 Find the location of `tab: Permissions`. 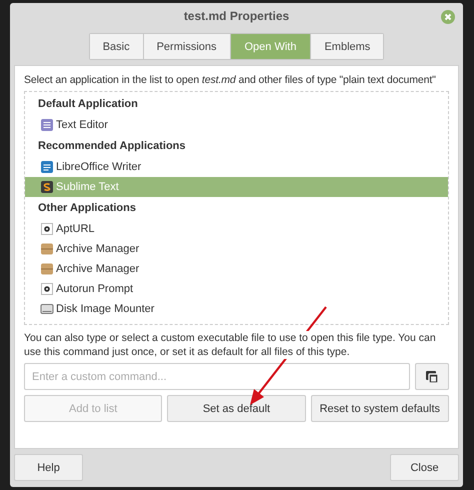

tab: Permissions is located at coordinates (187, 46).